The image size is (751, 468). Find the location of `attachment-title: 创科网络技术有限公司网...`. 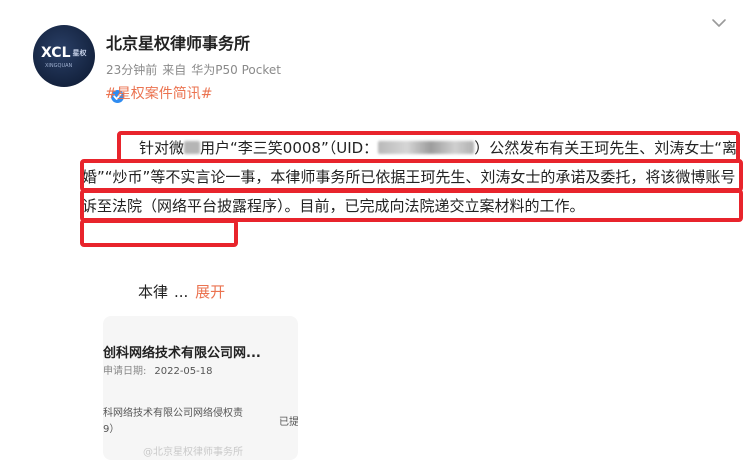

attachment-title: 创科网络技术有限公司网... is located at coordinates (182, 353).